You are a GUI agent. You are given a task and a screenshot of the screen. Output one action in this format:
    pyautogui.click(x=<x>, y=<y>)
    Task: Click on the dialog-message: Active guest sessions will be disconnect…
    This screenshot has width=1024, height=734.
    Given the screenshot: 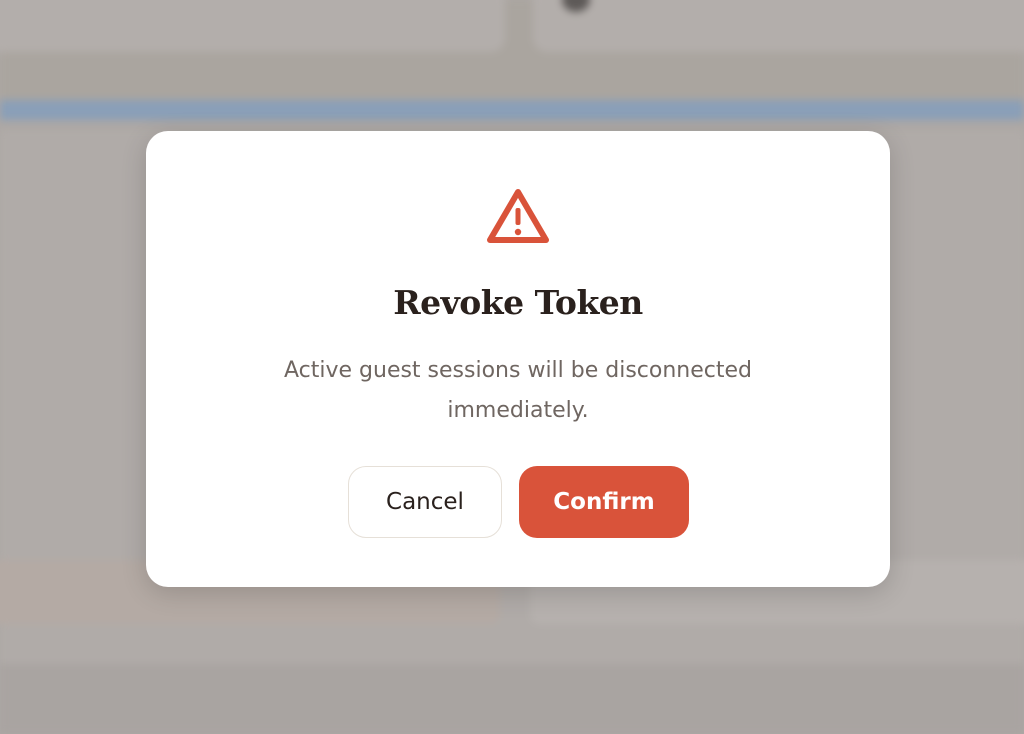 What is the action you would take?
    pyautogui.click(x=517, y=390)
    